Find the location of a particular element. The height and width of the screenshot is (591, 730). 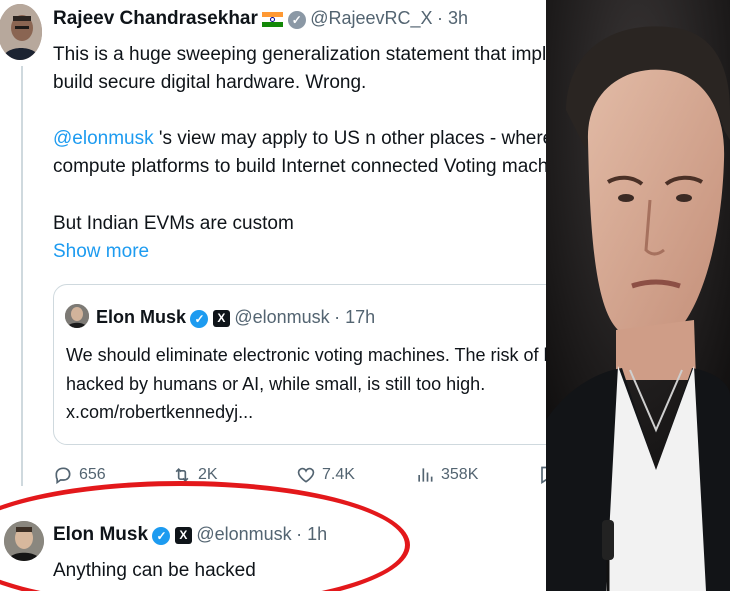

analytics-icon is located at coordinates (425, 475).